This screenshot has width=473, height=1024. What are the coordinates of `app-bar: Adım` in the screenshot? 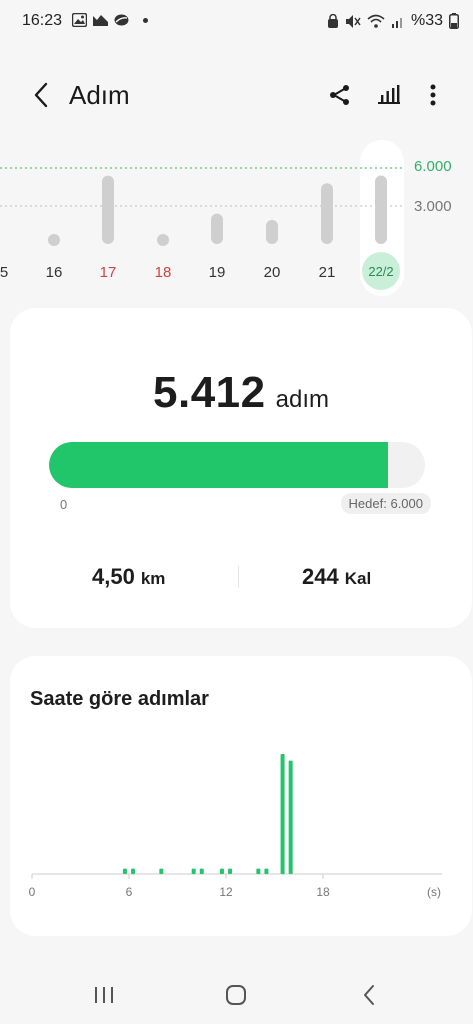 It's located at (236, 97).